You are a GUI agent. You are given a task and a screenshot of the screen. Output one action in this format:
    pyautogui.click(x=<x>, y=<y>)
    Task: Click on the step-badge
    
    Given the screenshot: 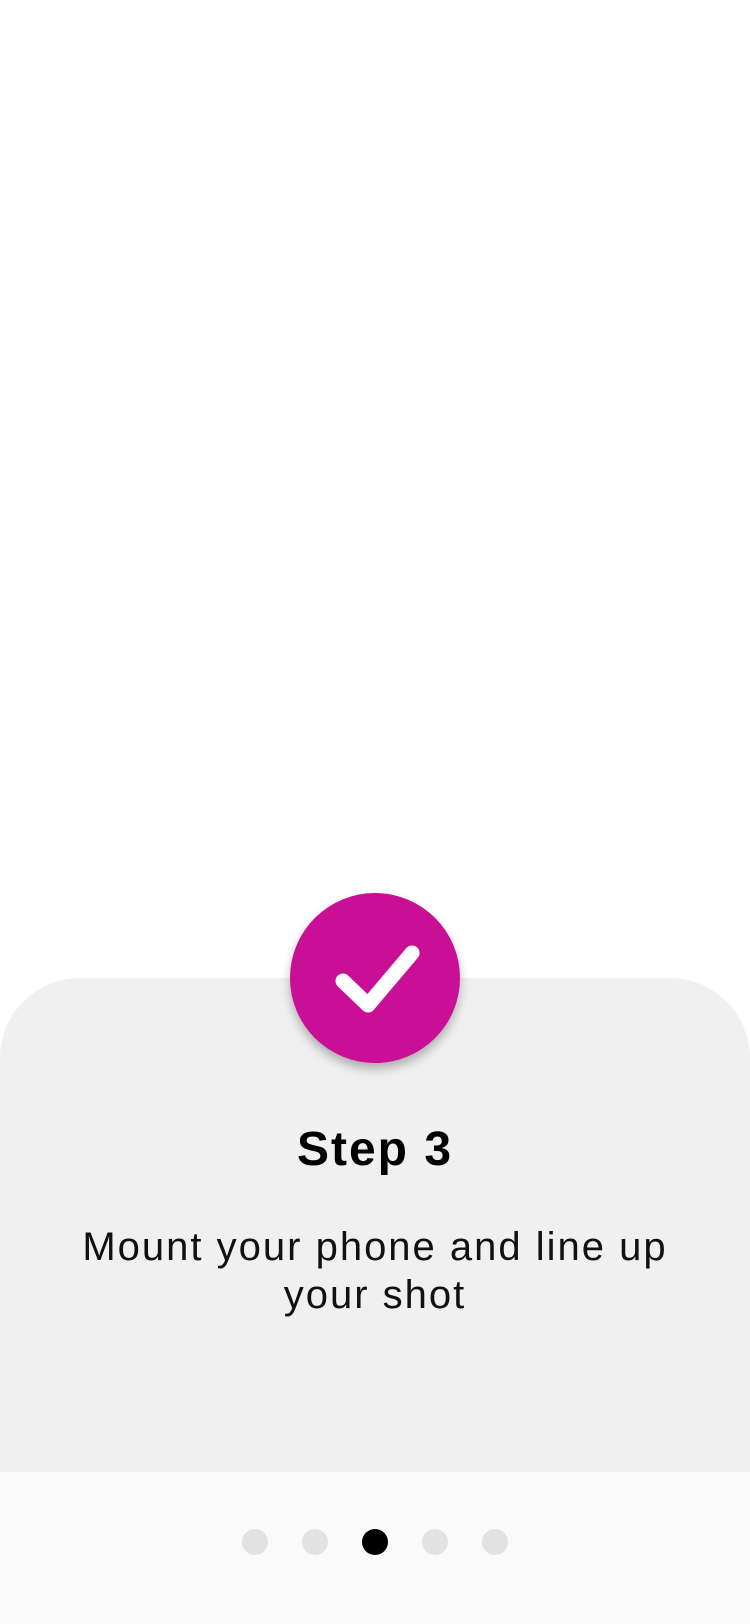 What is the action you would take?
    pyautogui.click(x=375, y=978)
    